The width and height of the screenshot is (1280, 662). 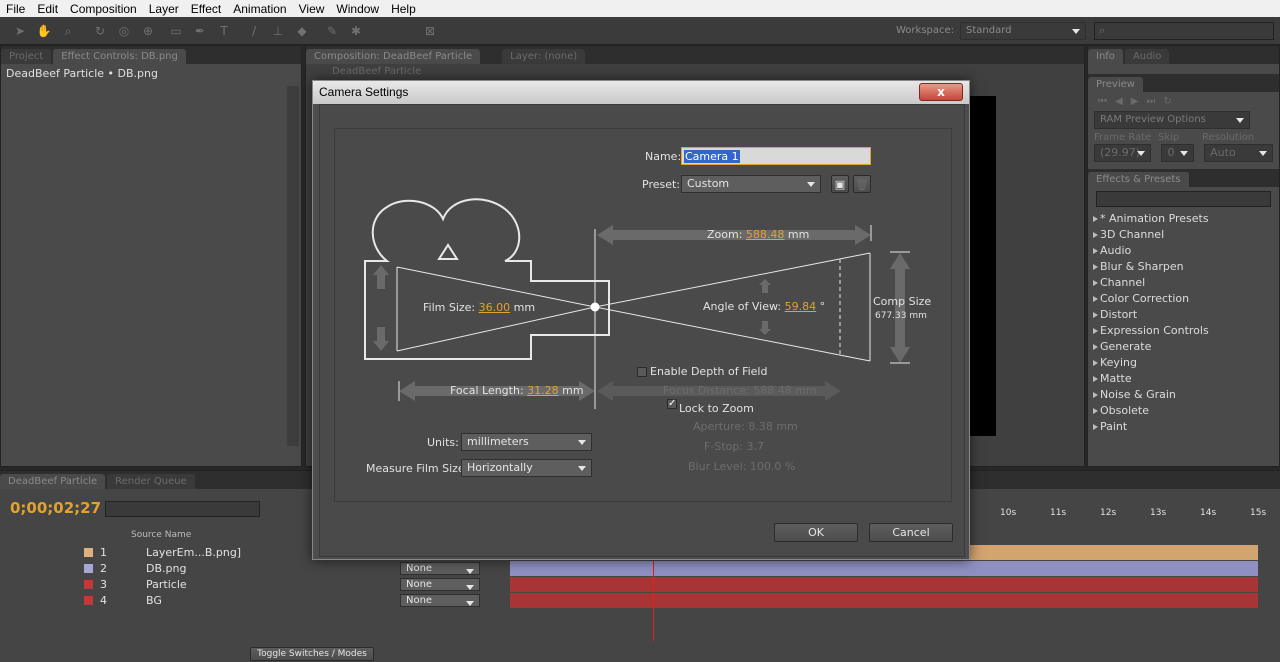 What do you see at coordinates (801, 306) in the screenshot?
I see `angle-value: 59.84` at bounding box center [801, 306].